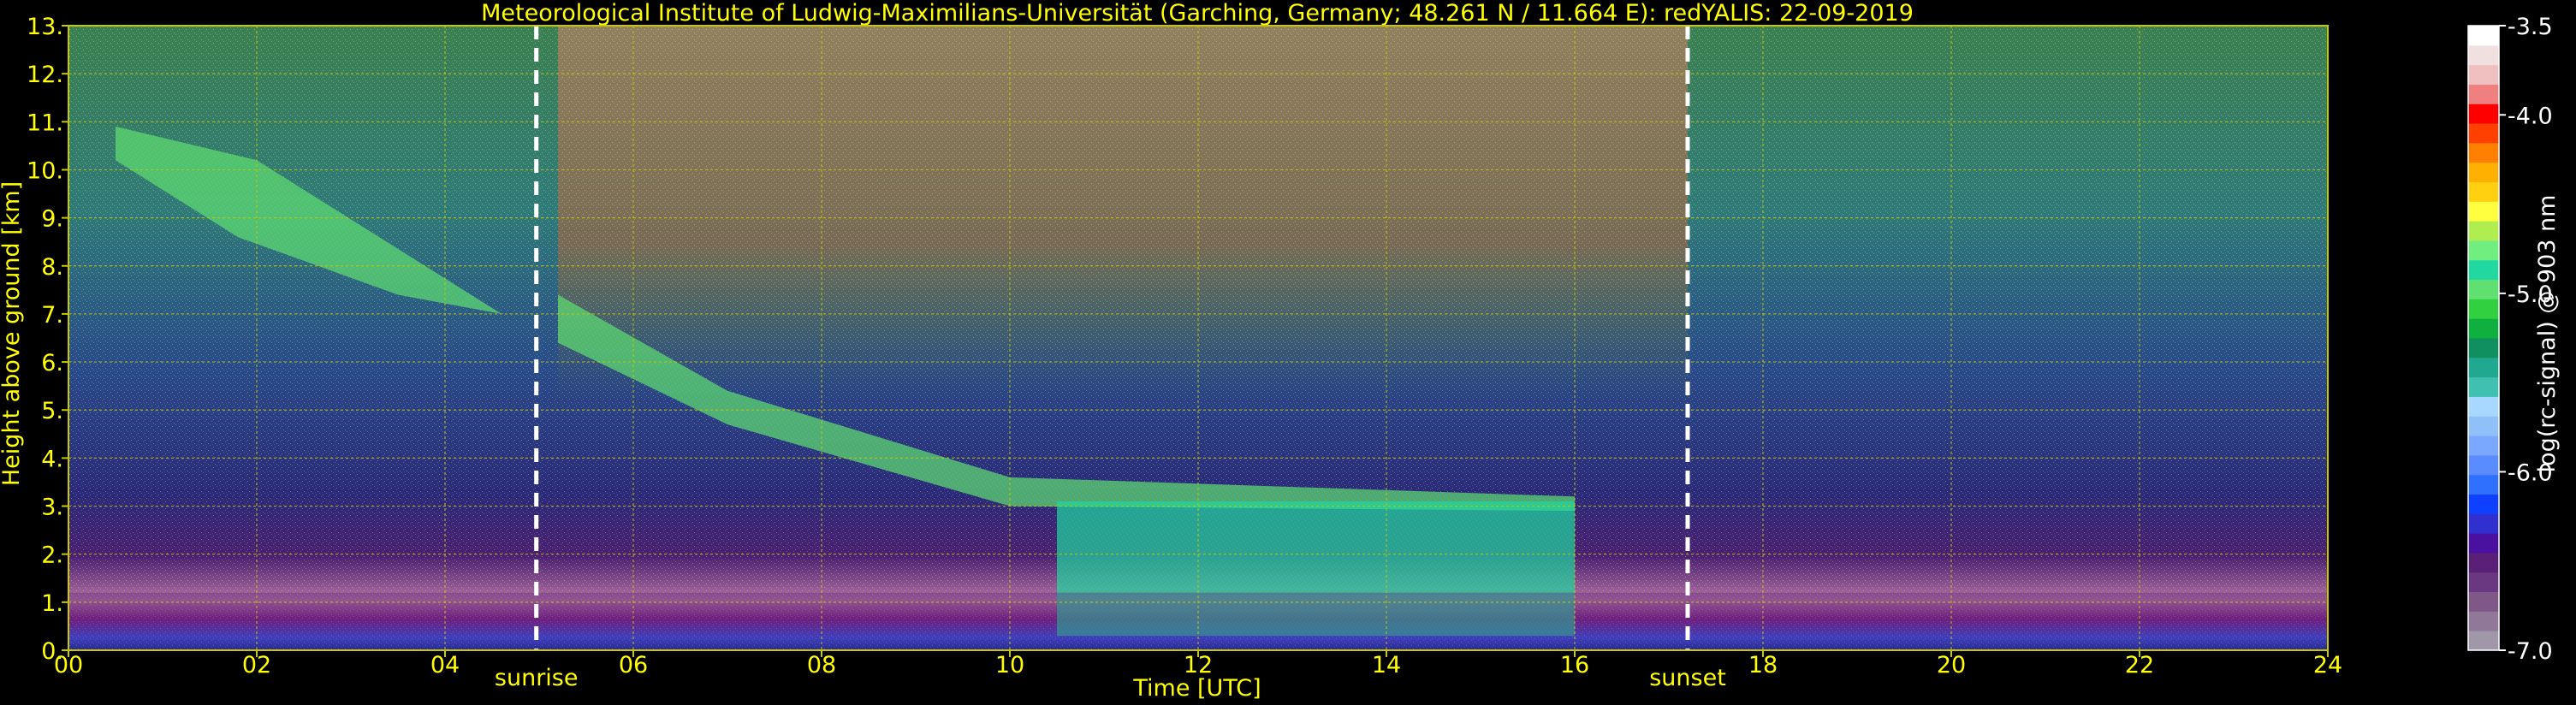 Image resolution: width=2576 pixels, height=705 pixels. I want to click on x-axis-label: Time [UTC], so click(1196, 688).